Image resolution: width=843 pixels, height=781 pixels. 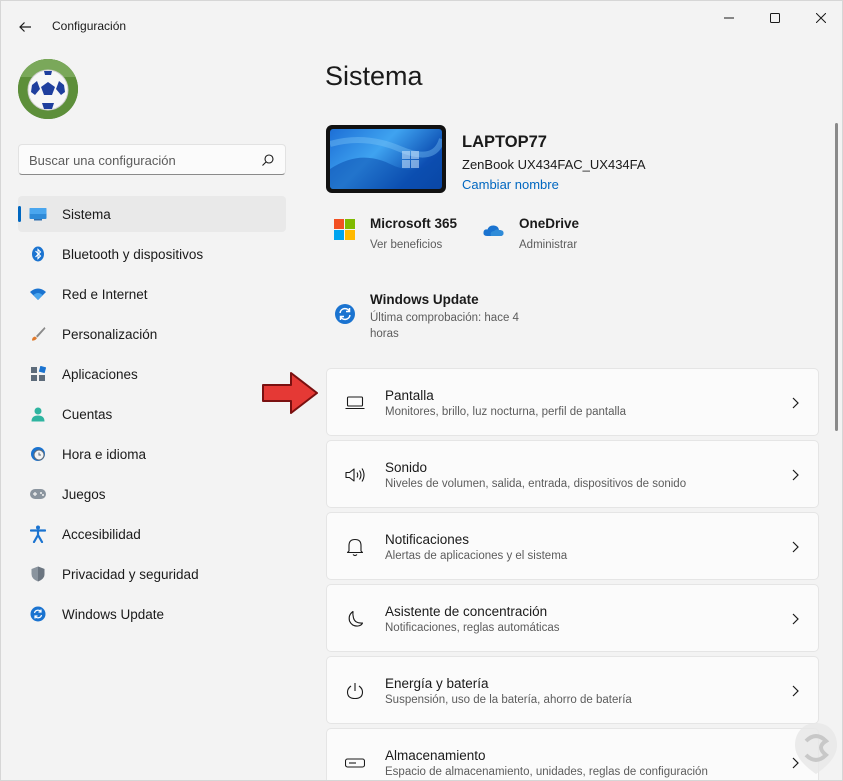 I want to click on microsoft-365-tile: Microsoft 365 Ver beneficios, so click(x=399, y=237).